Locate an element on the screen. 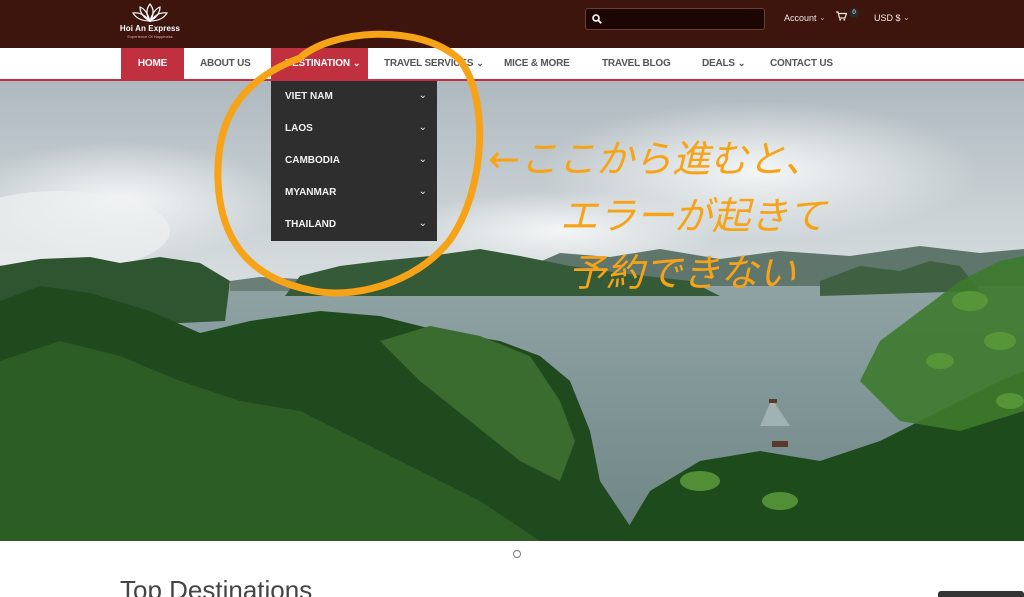 The height and width of the screenshot is (597, 1024). currency-selector: USD $ is located at coordinates (887, 18).